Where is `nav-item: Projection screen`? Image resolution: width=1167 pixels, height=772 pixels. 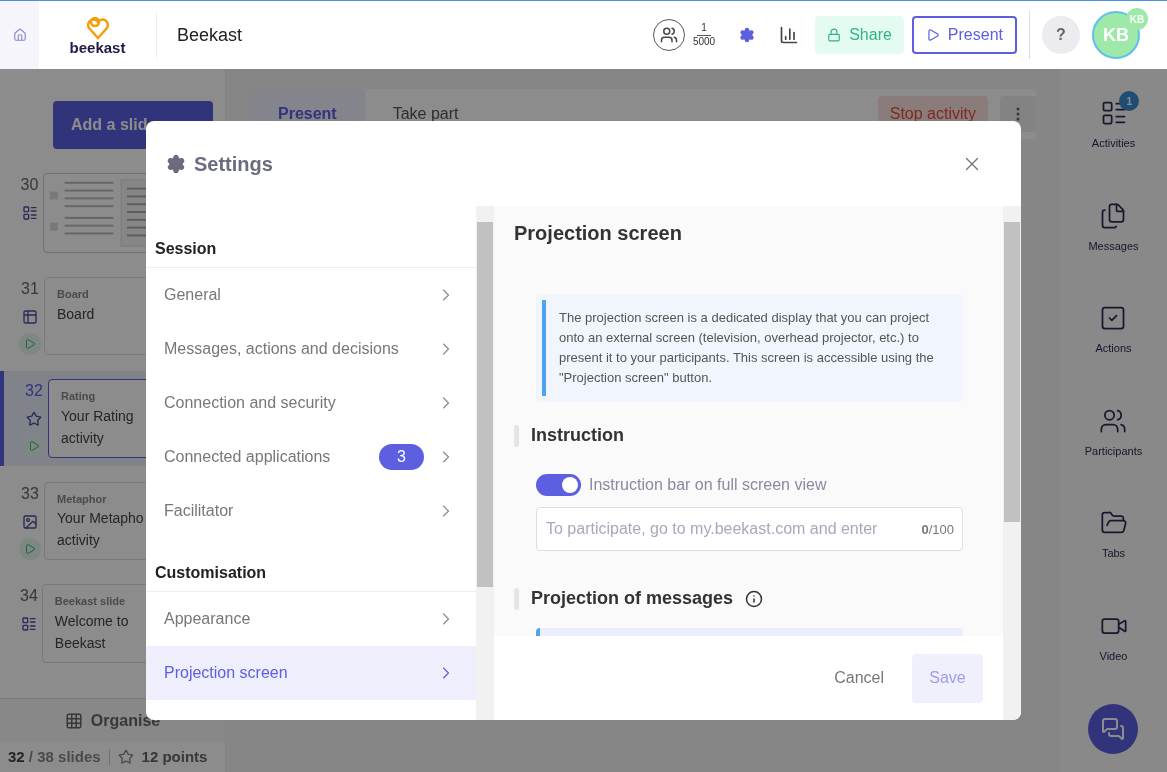
nav-item: Projection screen is located at coordinates (311, 673).